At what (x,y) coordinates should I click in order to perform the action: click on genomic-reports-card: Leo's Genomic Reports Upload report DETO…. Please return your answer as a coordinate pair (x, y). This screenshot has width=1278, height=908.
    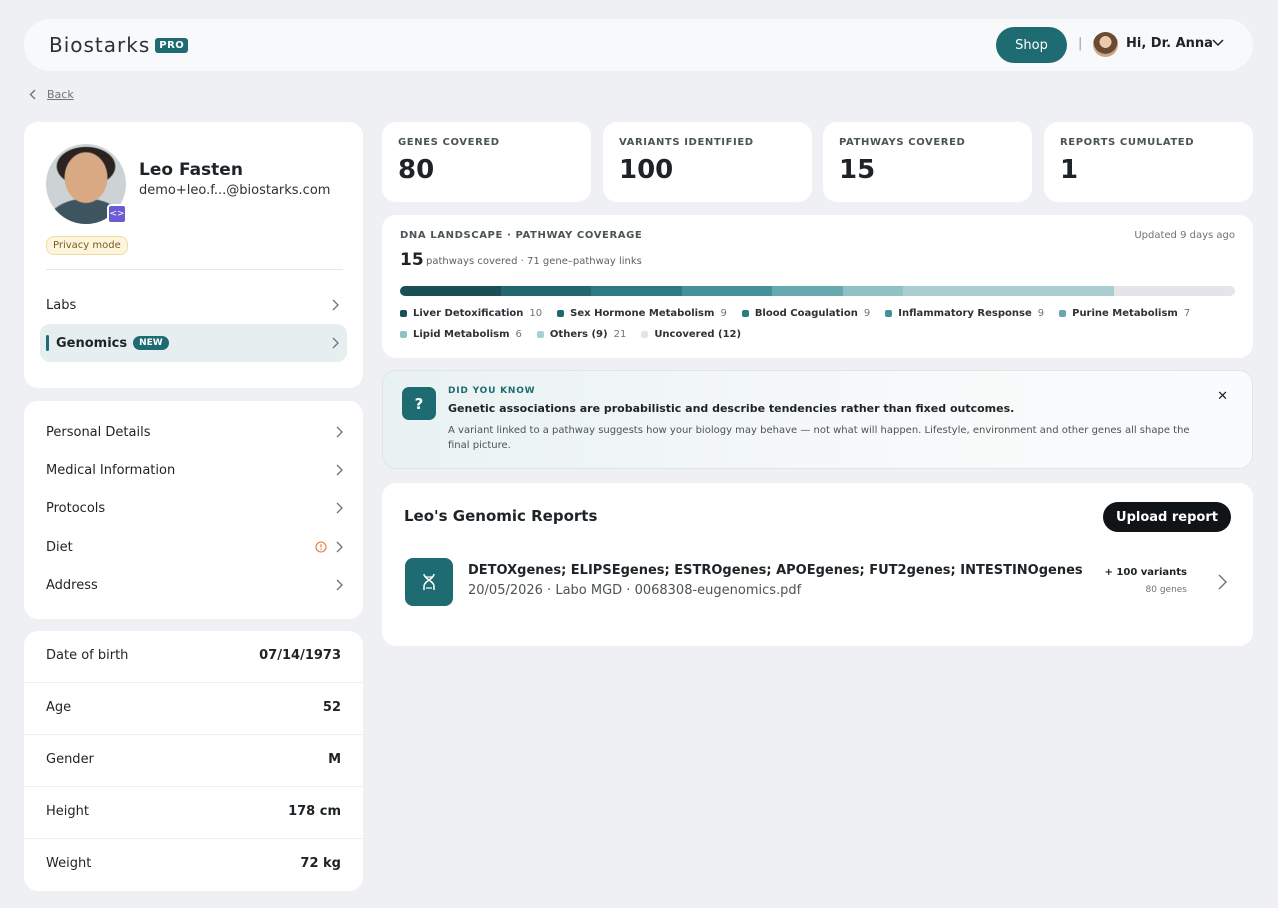
    Looking at the image, I should click on (817, 564).